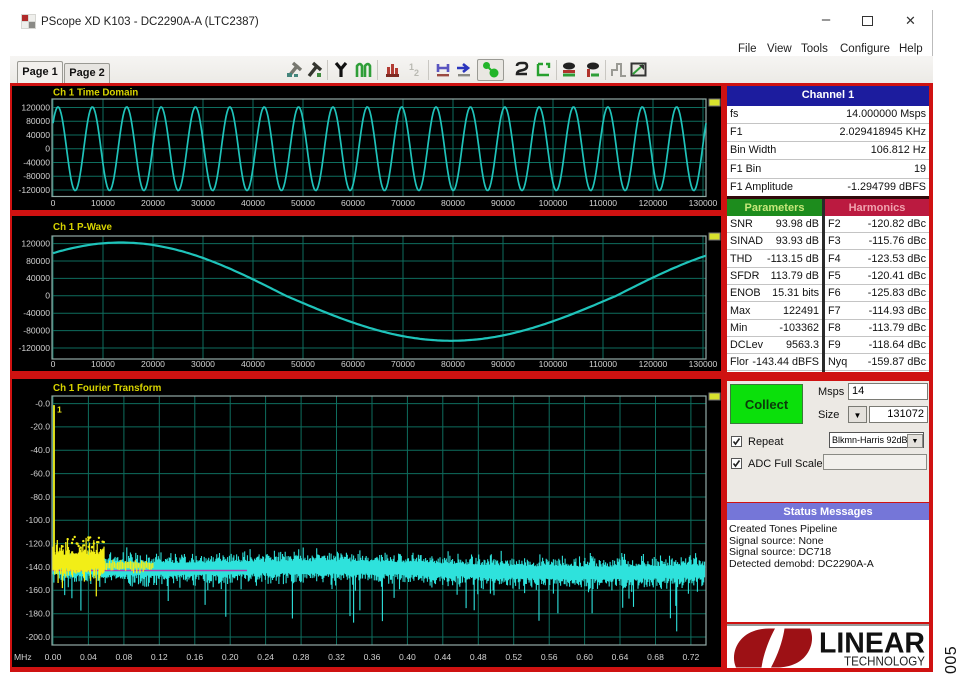 Image resolution: width=965 pixels, height=682 pixels. Describe the element at coordinates (584, 657) in the screenshot. I see `svg-text: 0.60` at that location.